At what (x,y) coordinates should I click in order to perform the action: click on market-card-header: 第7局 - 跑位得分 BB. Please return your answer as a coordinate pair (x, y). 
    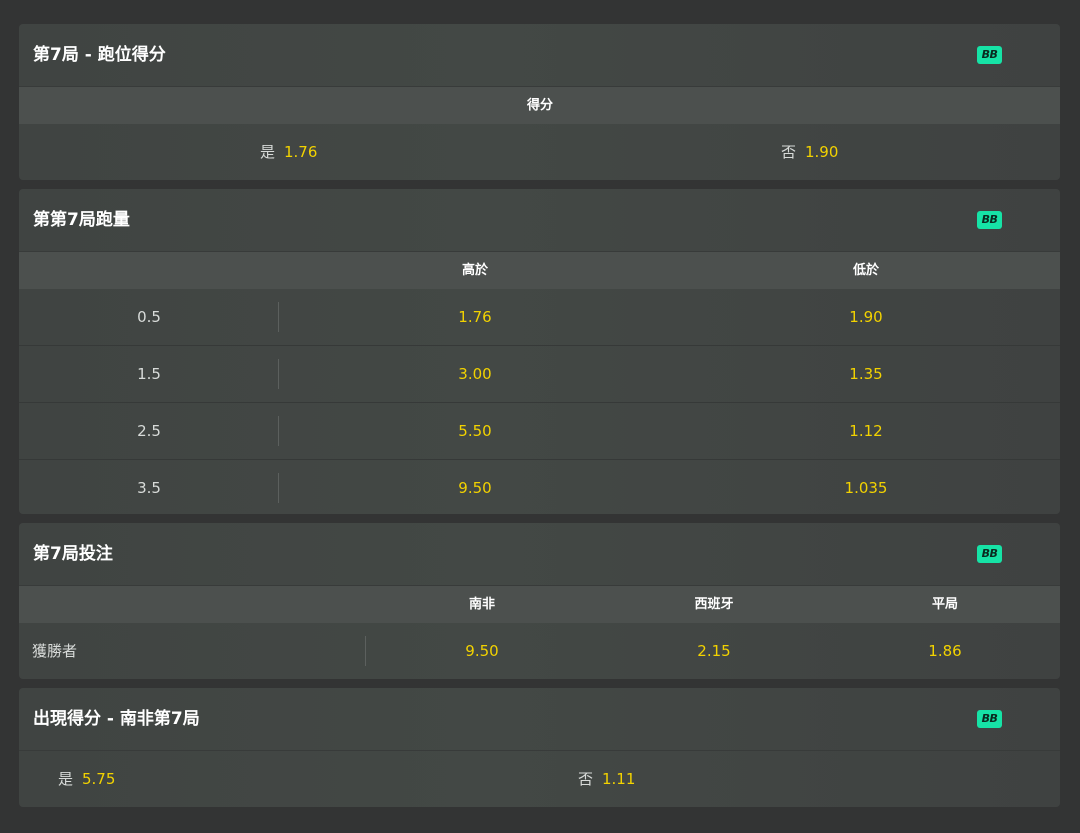
    Looking at the image, I should click on (539, 55).